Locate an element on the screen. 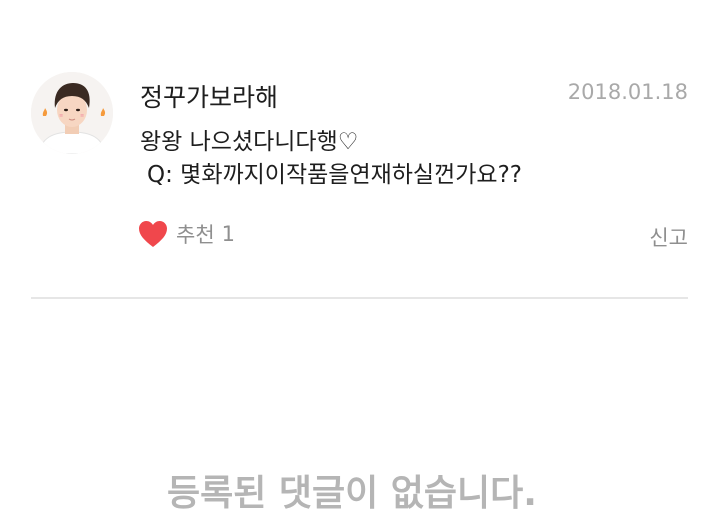 The width and height of the screenshot is (704, 528). like-button: 추천 1 is located at coordinates (186, 234).